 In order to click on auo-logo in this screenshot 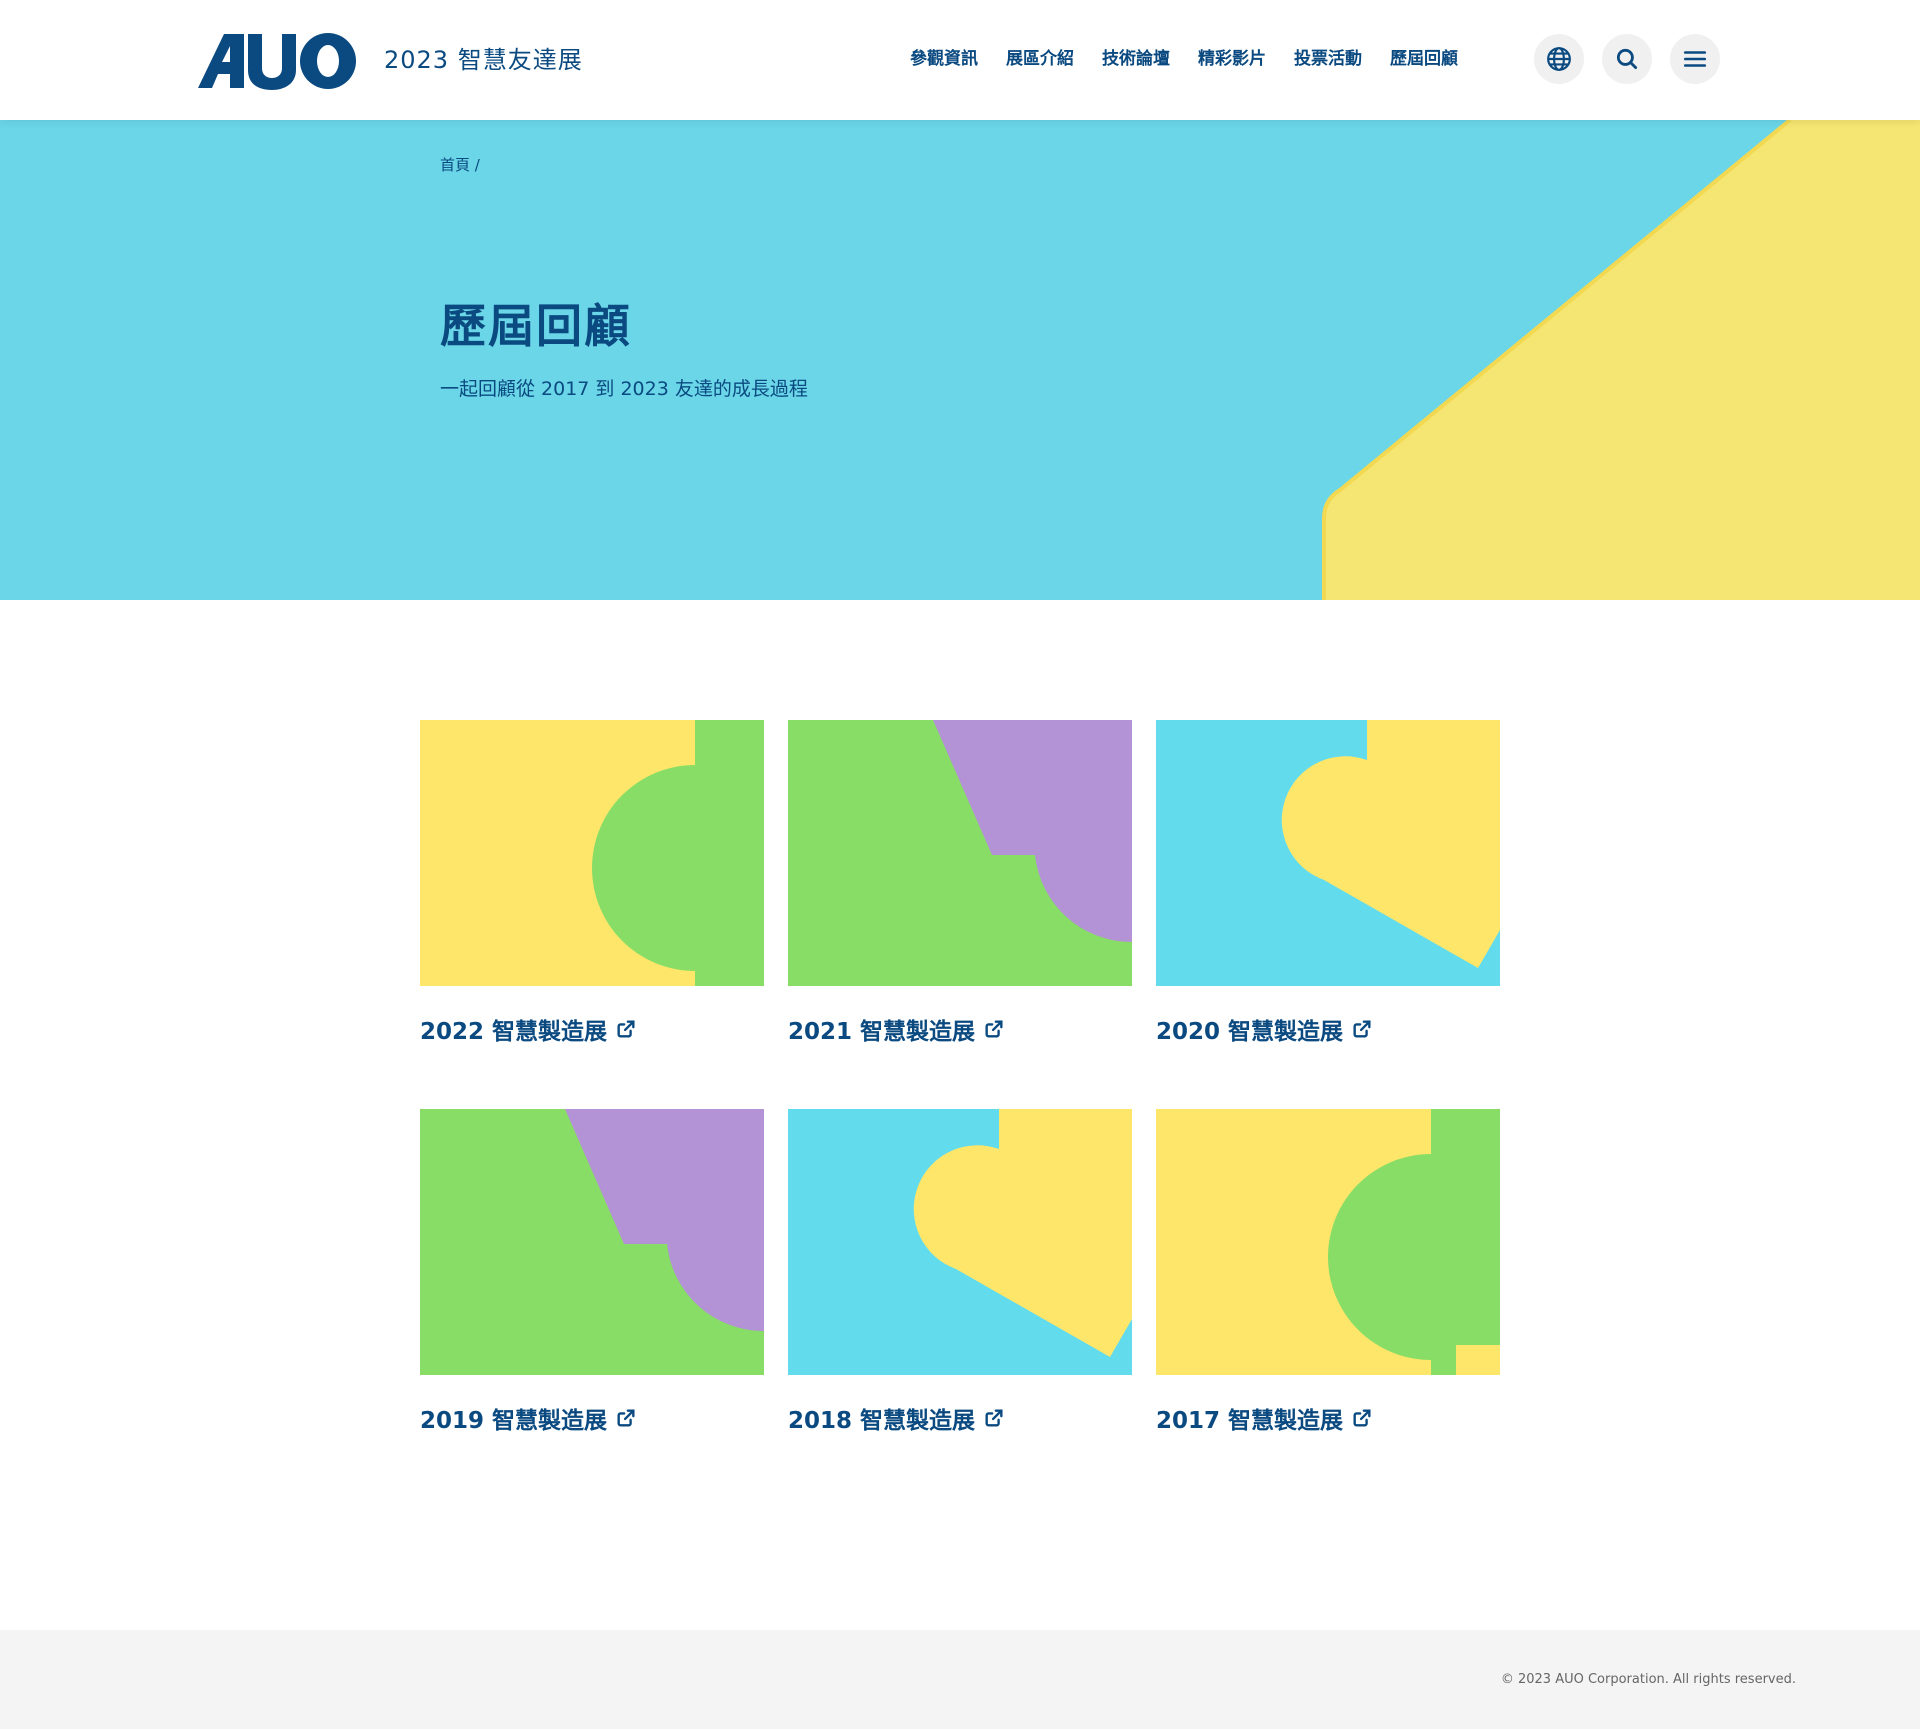, I will do `click(277, 60)`.